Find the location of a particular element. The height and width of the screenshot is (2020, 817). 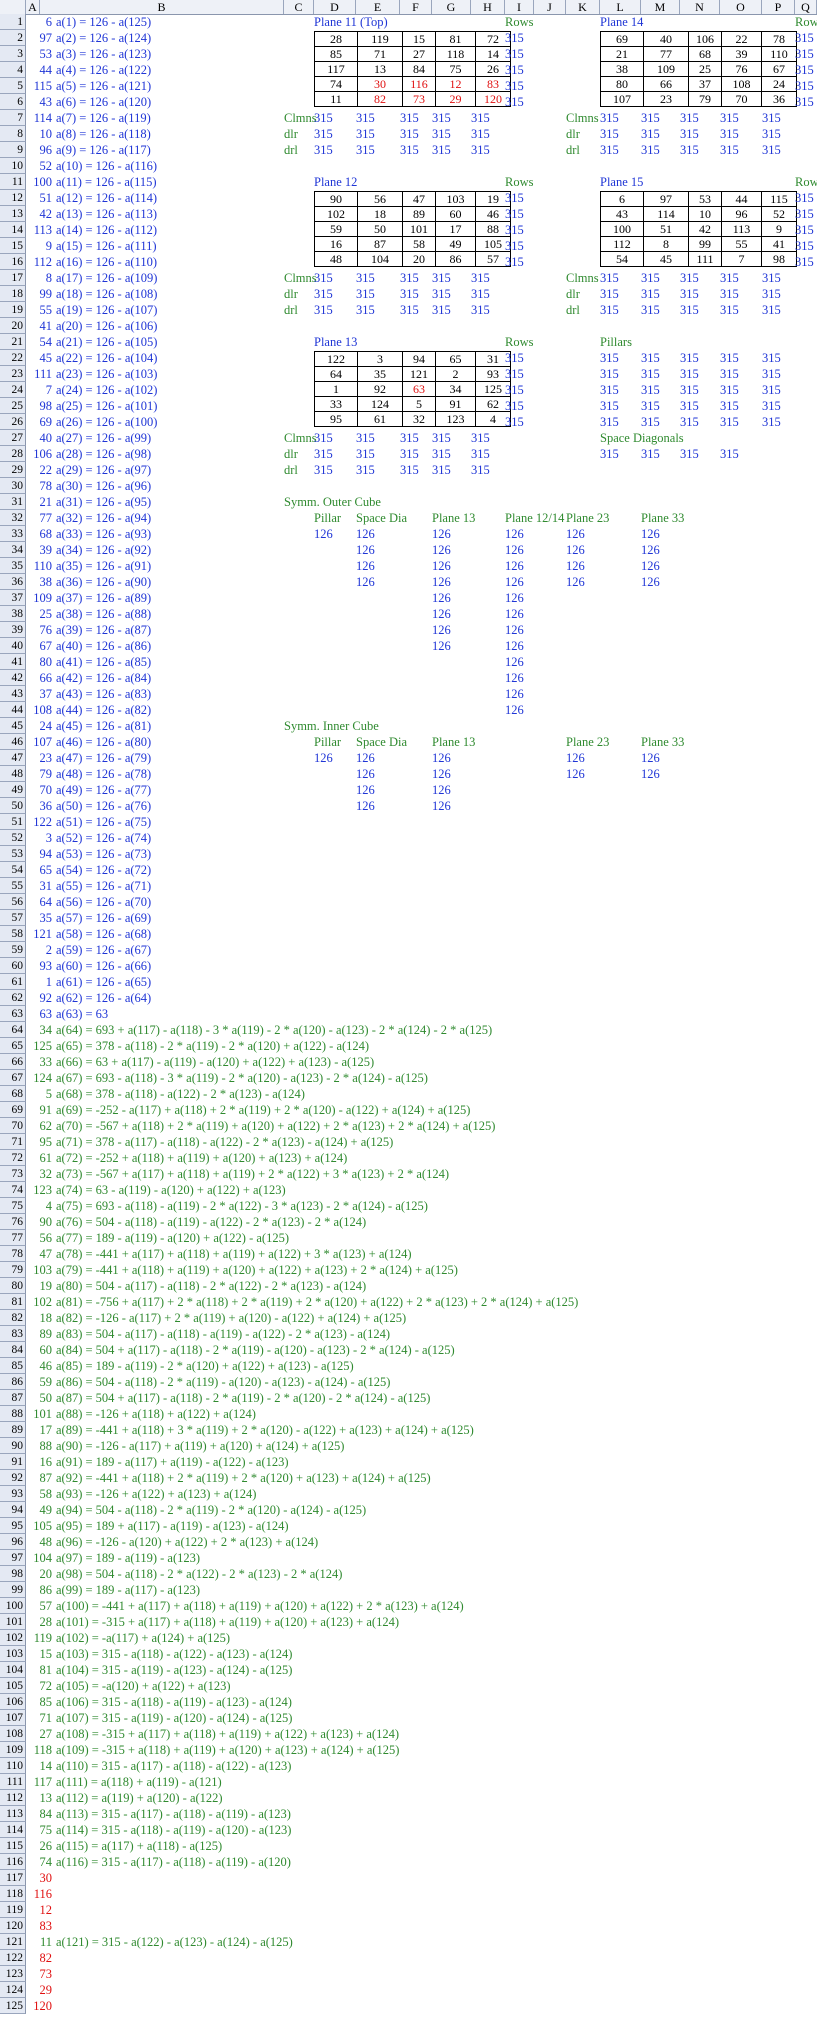

column-header-f: F is located at coordinates (416, 7).